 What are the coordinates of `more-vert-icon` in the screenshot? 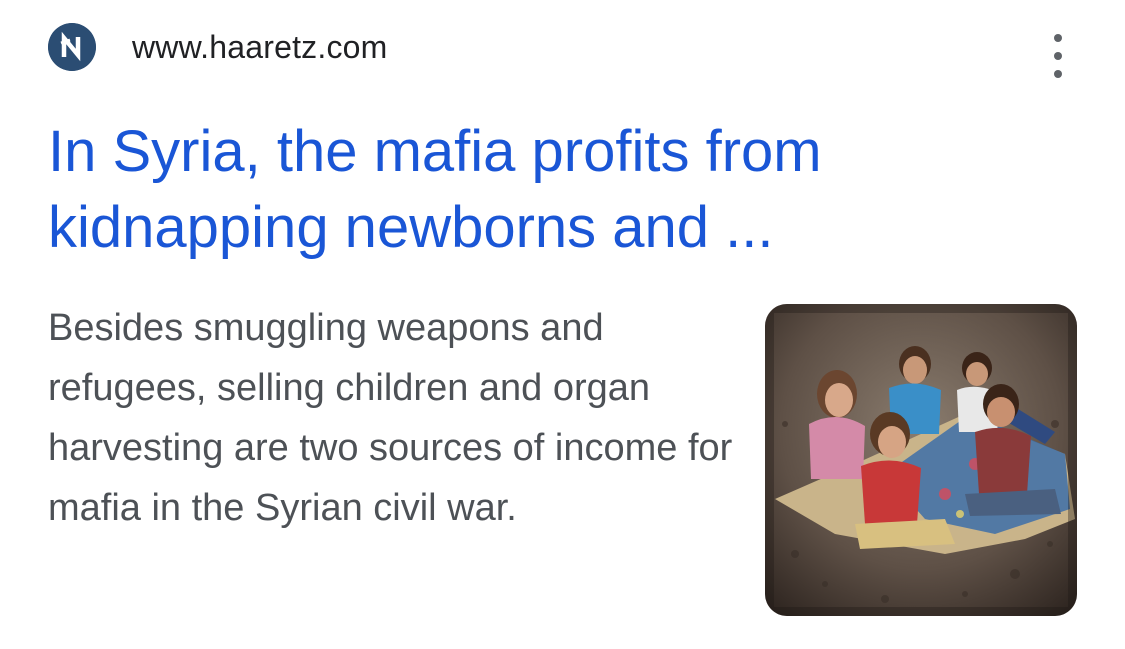 It's located at (1058, 56).